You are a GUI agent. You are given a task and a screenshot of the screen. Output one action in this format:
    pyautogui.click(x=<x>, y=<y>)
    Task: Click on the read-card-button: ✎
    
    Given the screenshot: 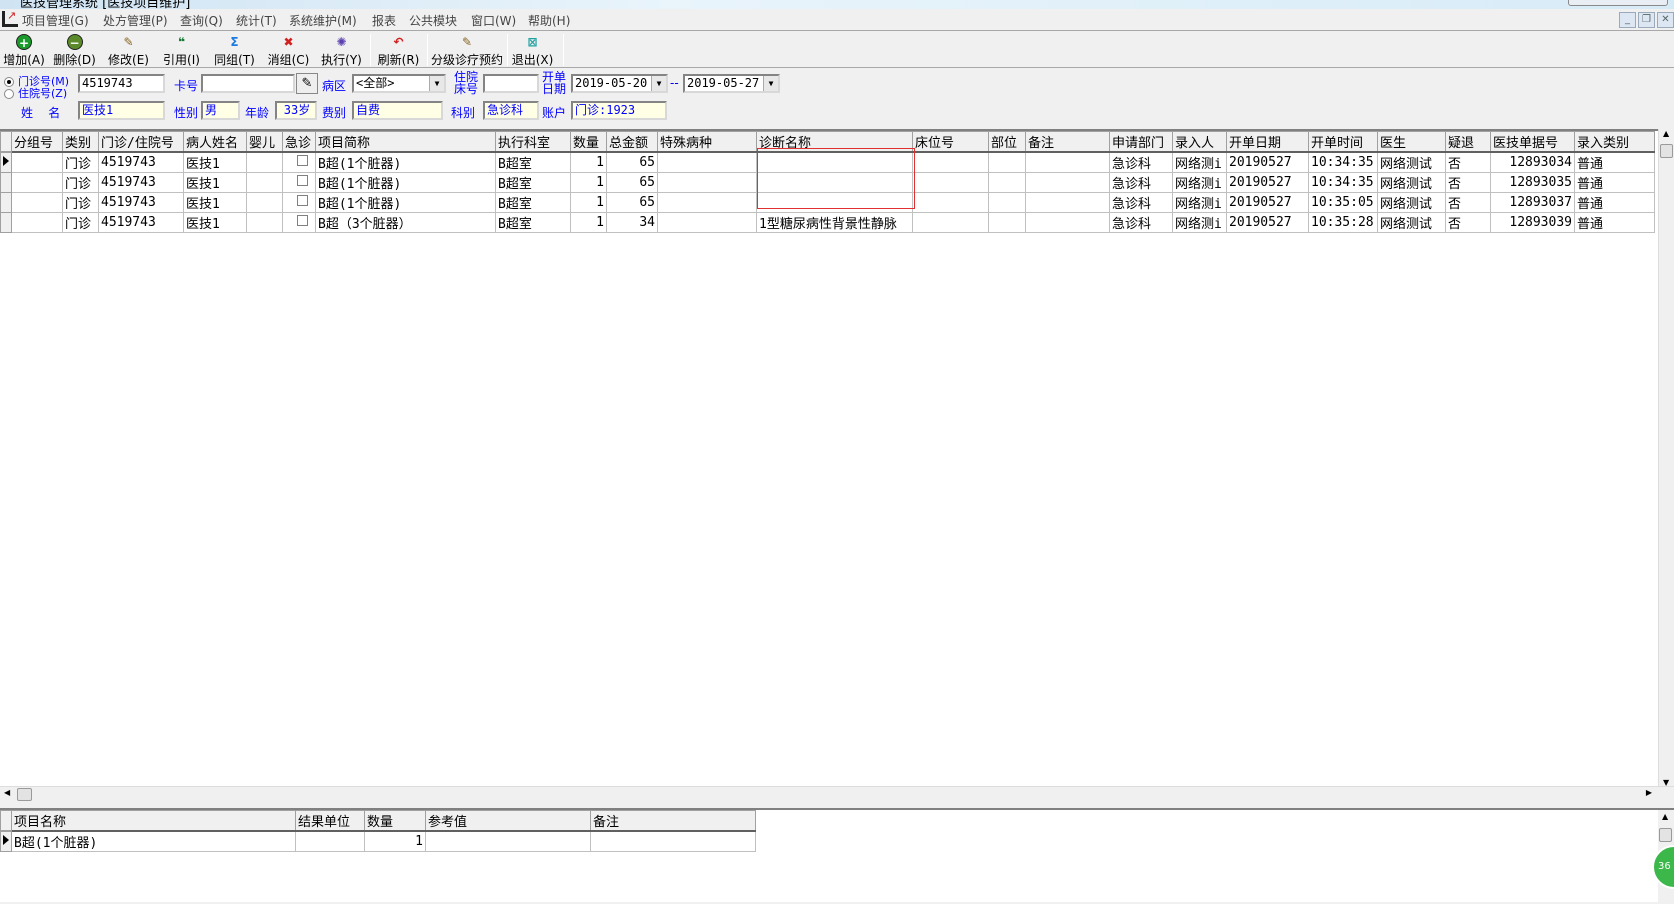 What is the action you would take?
    pyautogui.click(x=307, y=83)
    